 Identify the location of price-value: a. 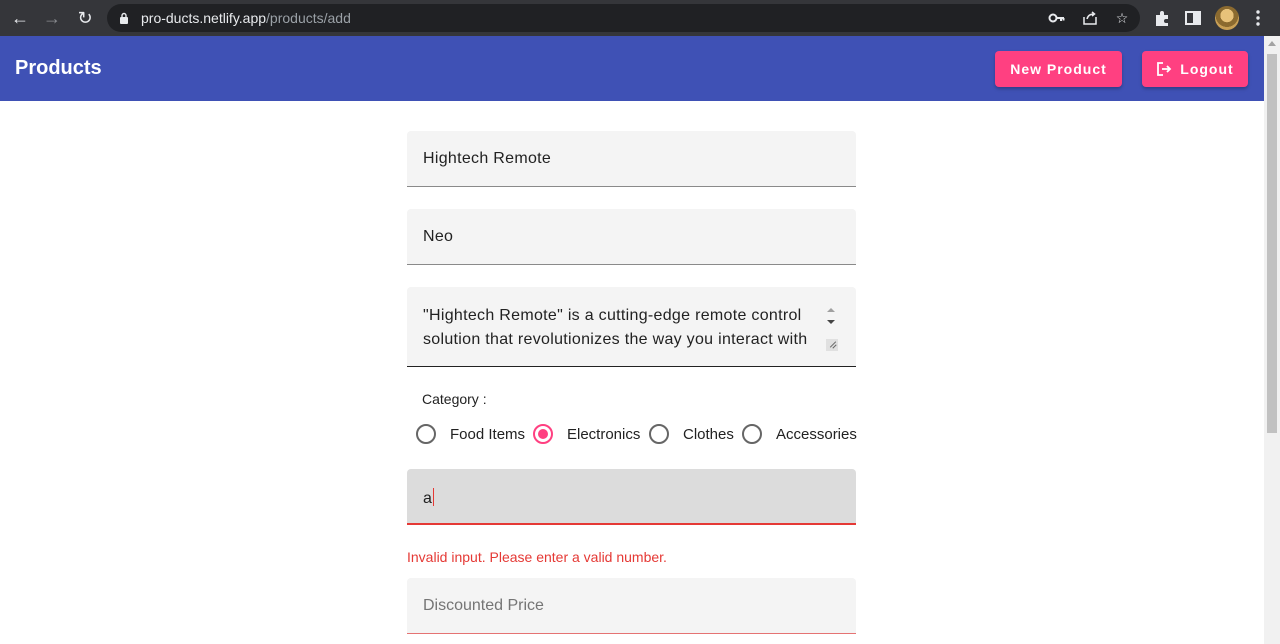
(429, 497).